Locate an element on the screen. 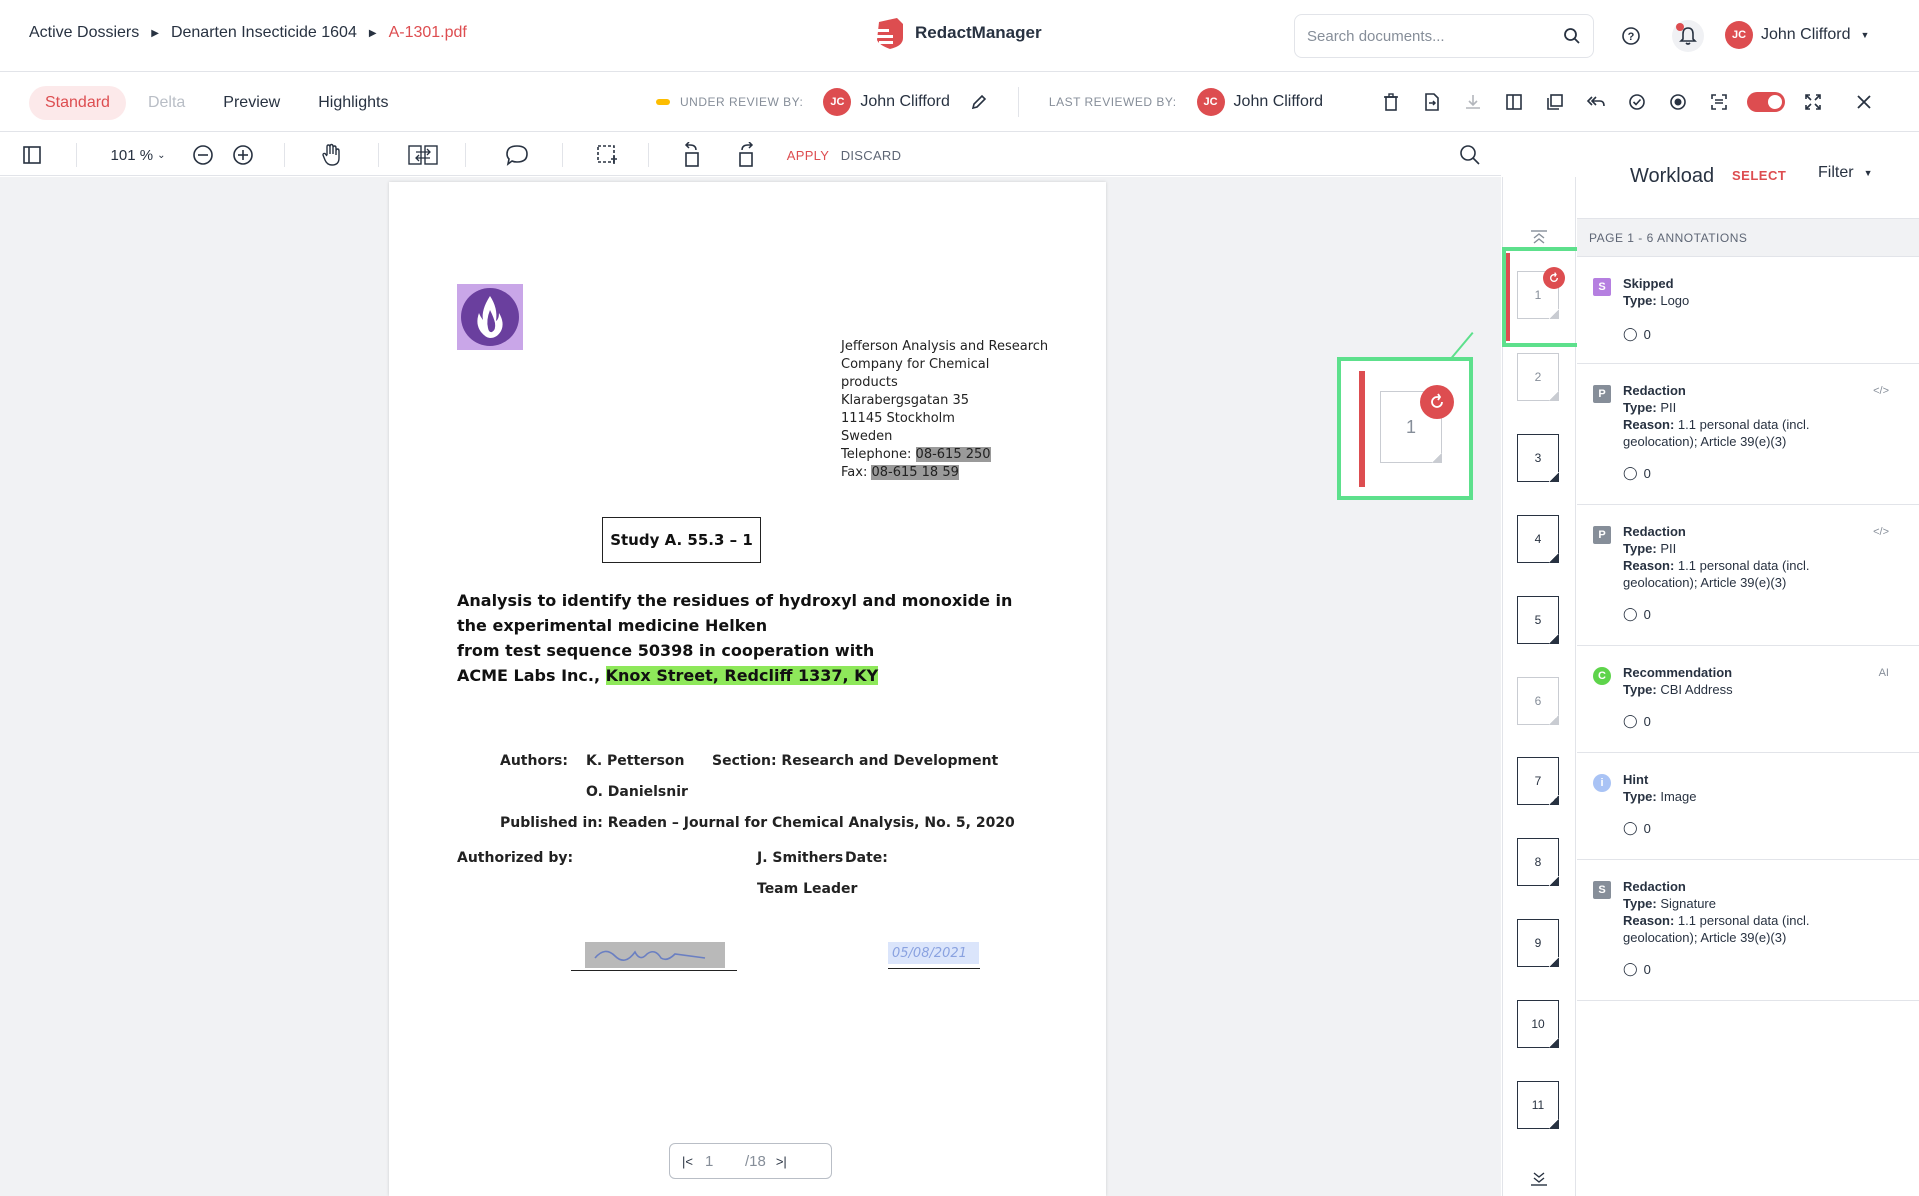 This screenshot has width=1919, height=1196. annotation-type: Type: Signature is located at coordinates (1669, 903).